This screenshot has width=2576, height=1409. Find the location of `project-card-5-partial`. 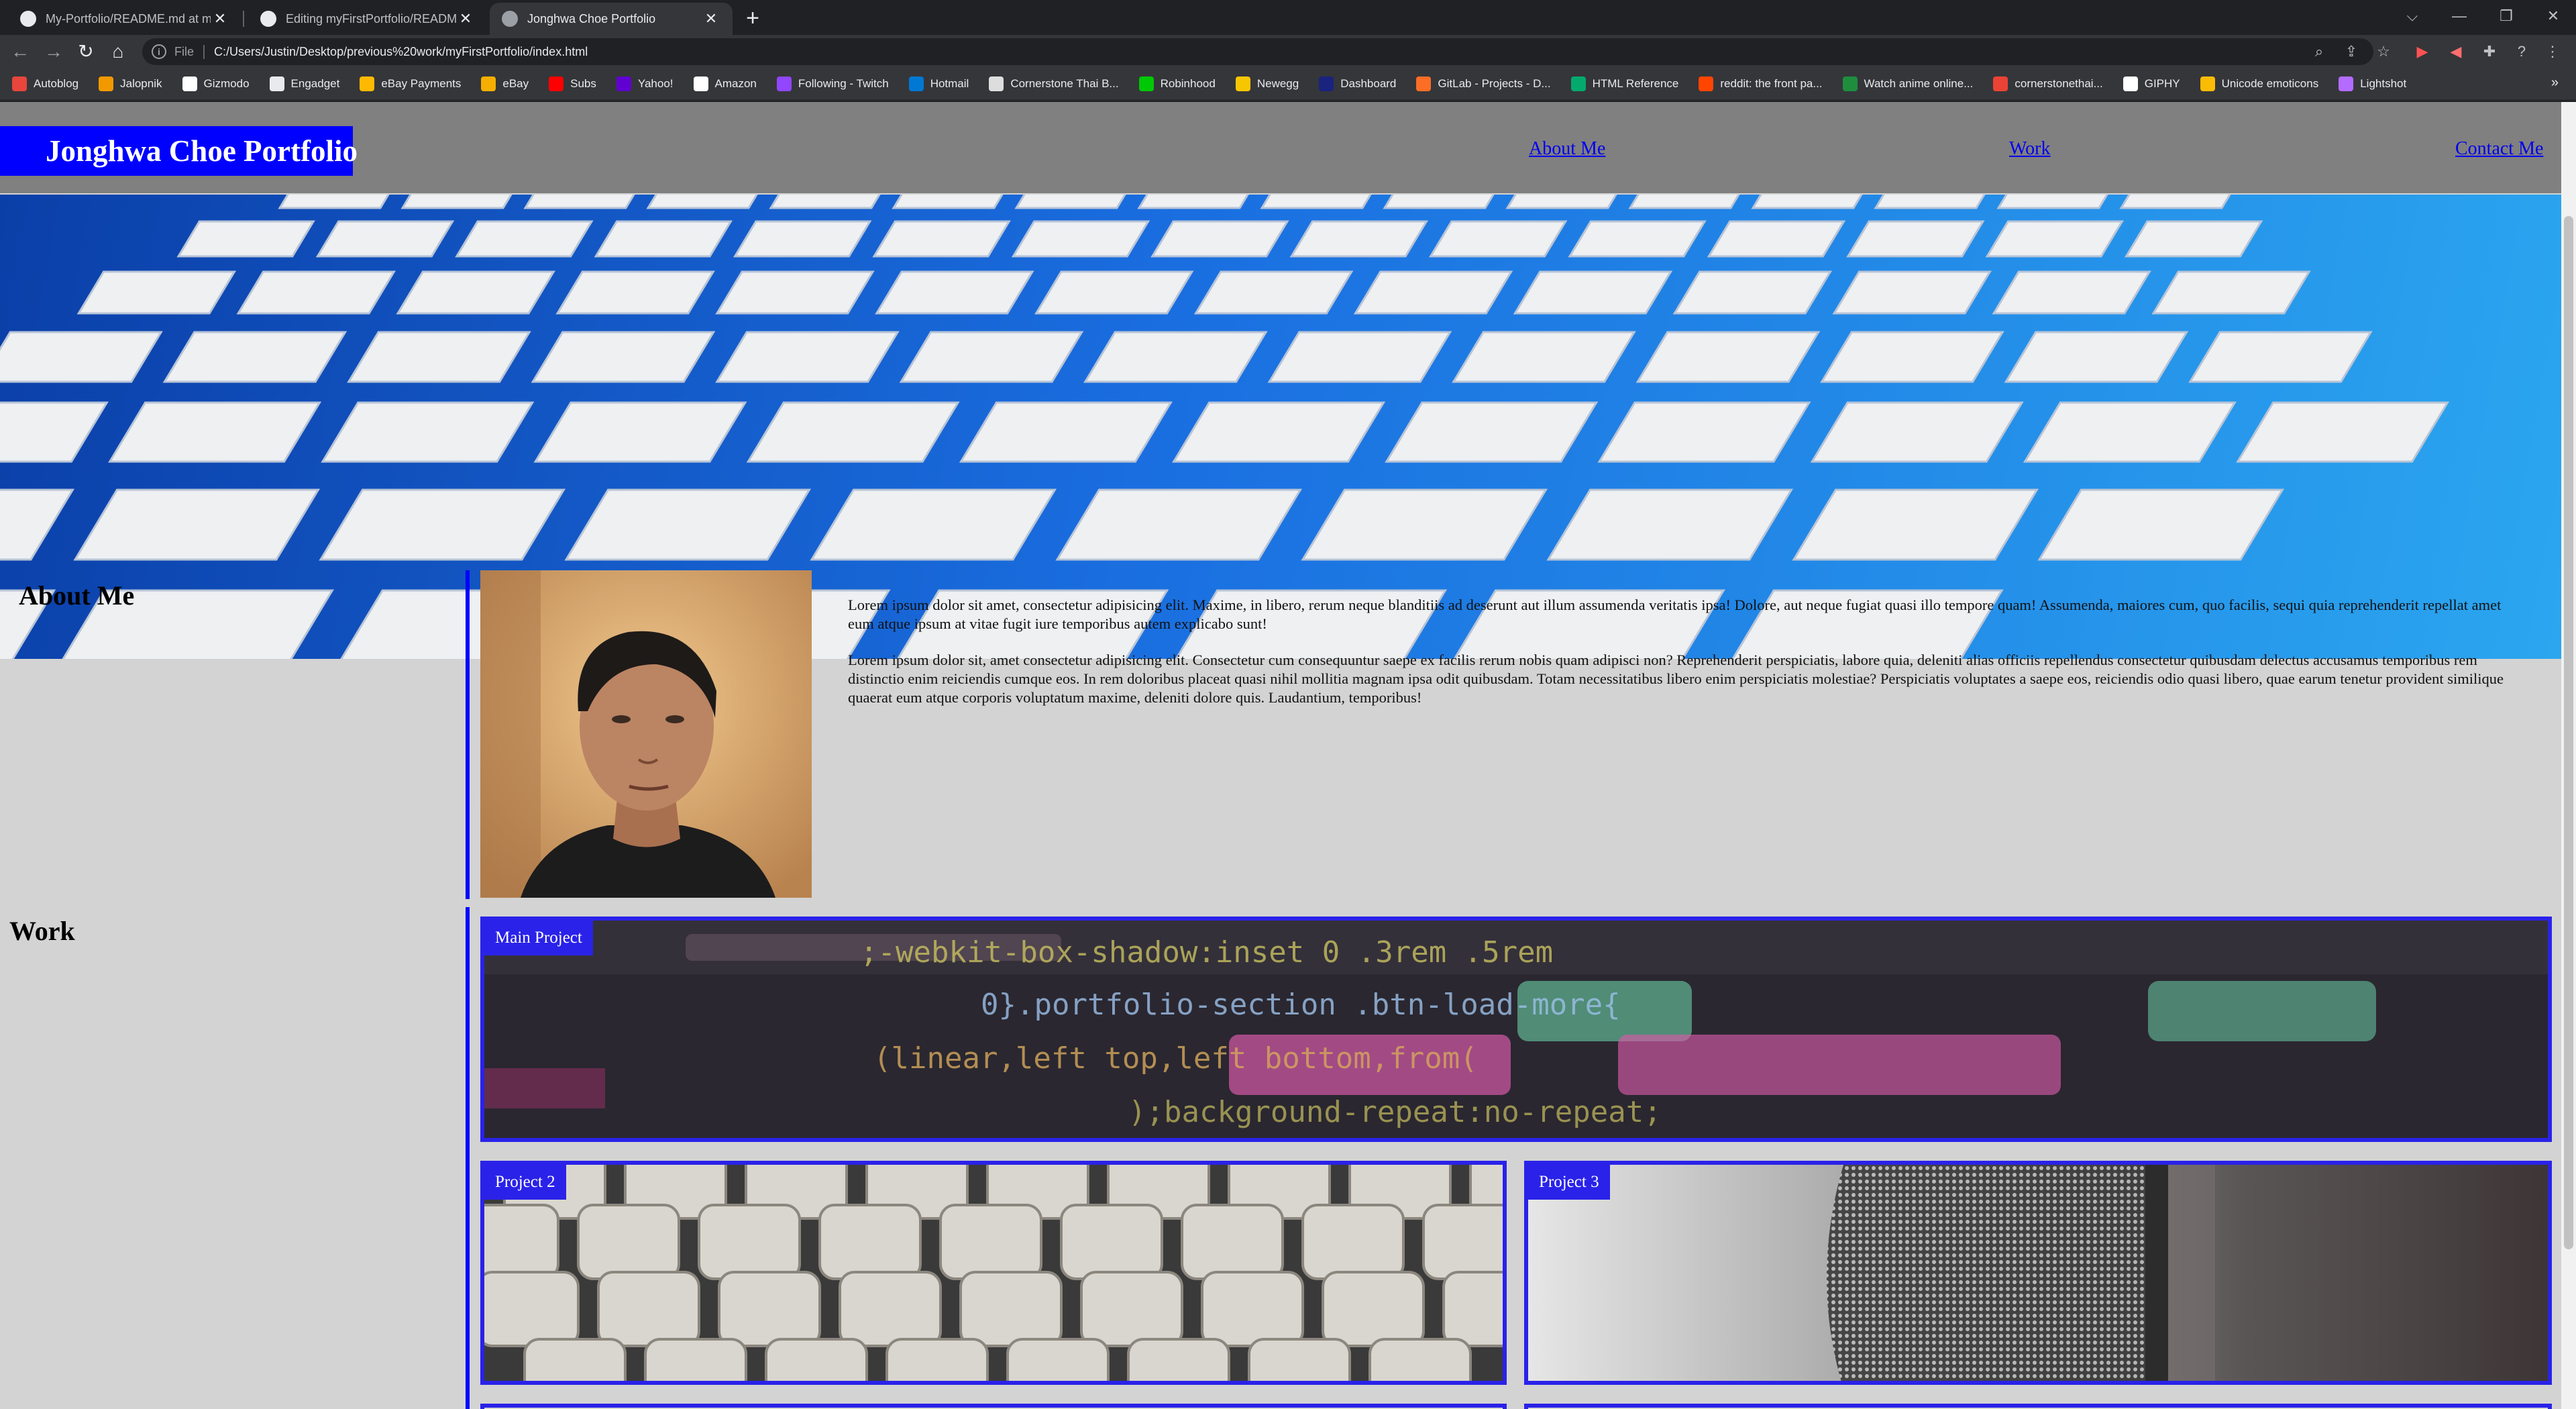

project-card-5-partial is located at coordinates (2038, 1406).